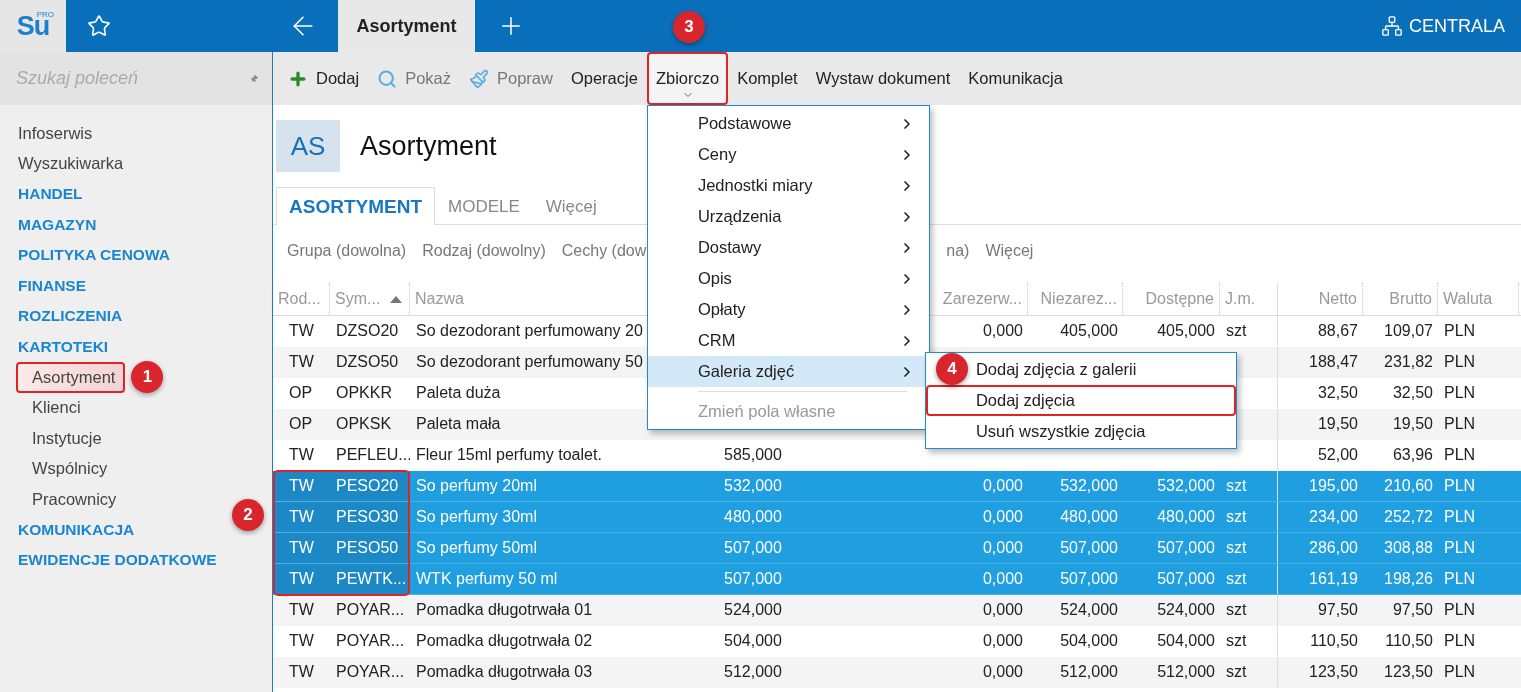 The image size is (1521, 692). What do you see at coordinates (529, 331) in the screenshot?
I see `table-cell: So dezodorant perfumowany 20` at bounding box center [529, 331].